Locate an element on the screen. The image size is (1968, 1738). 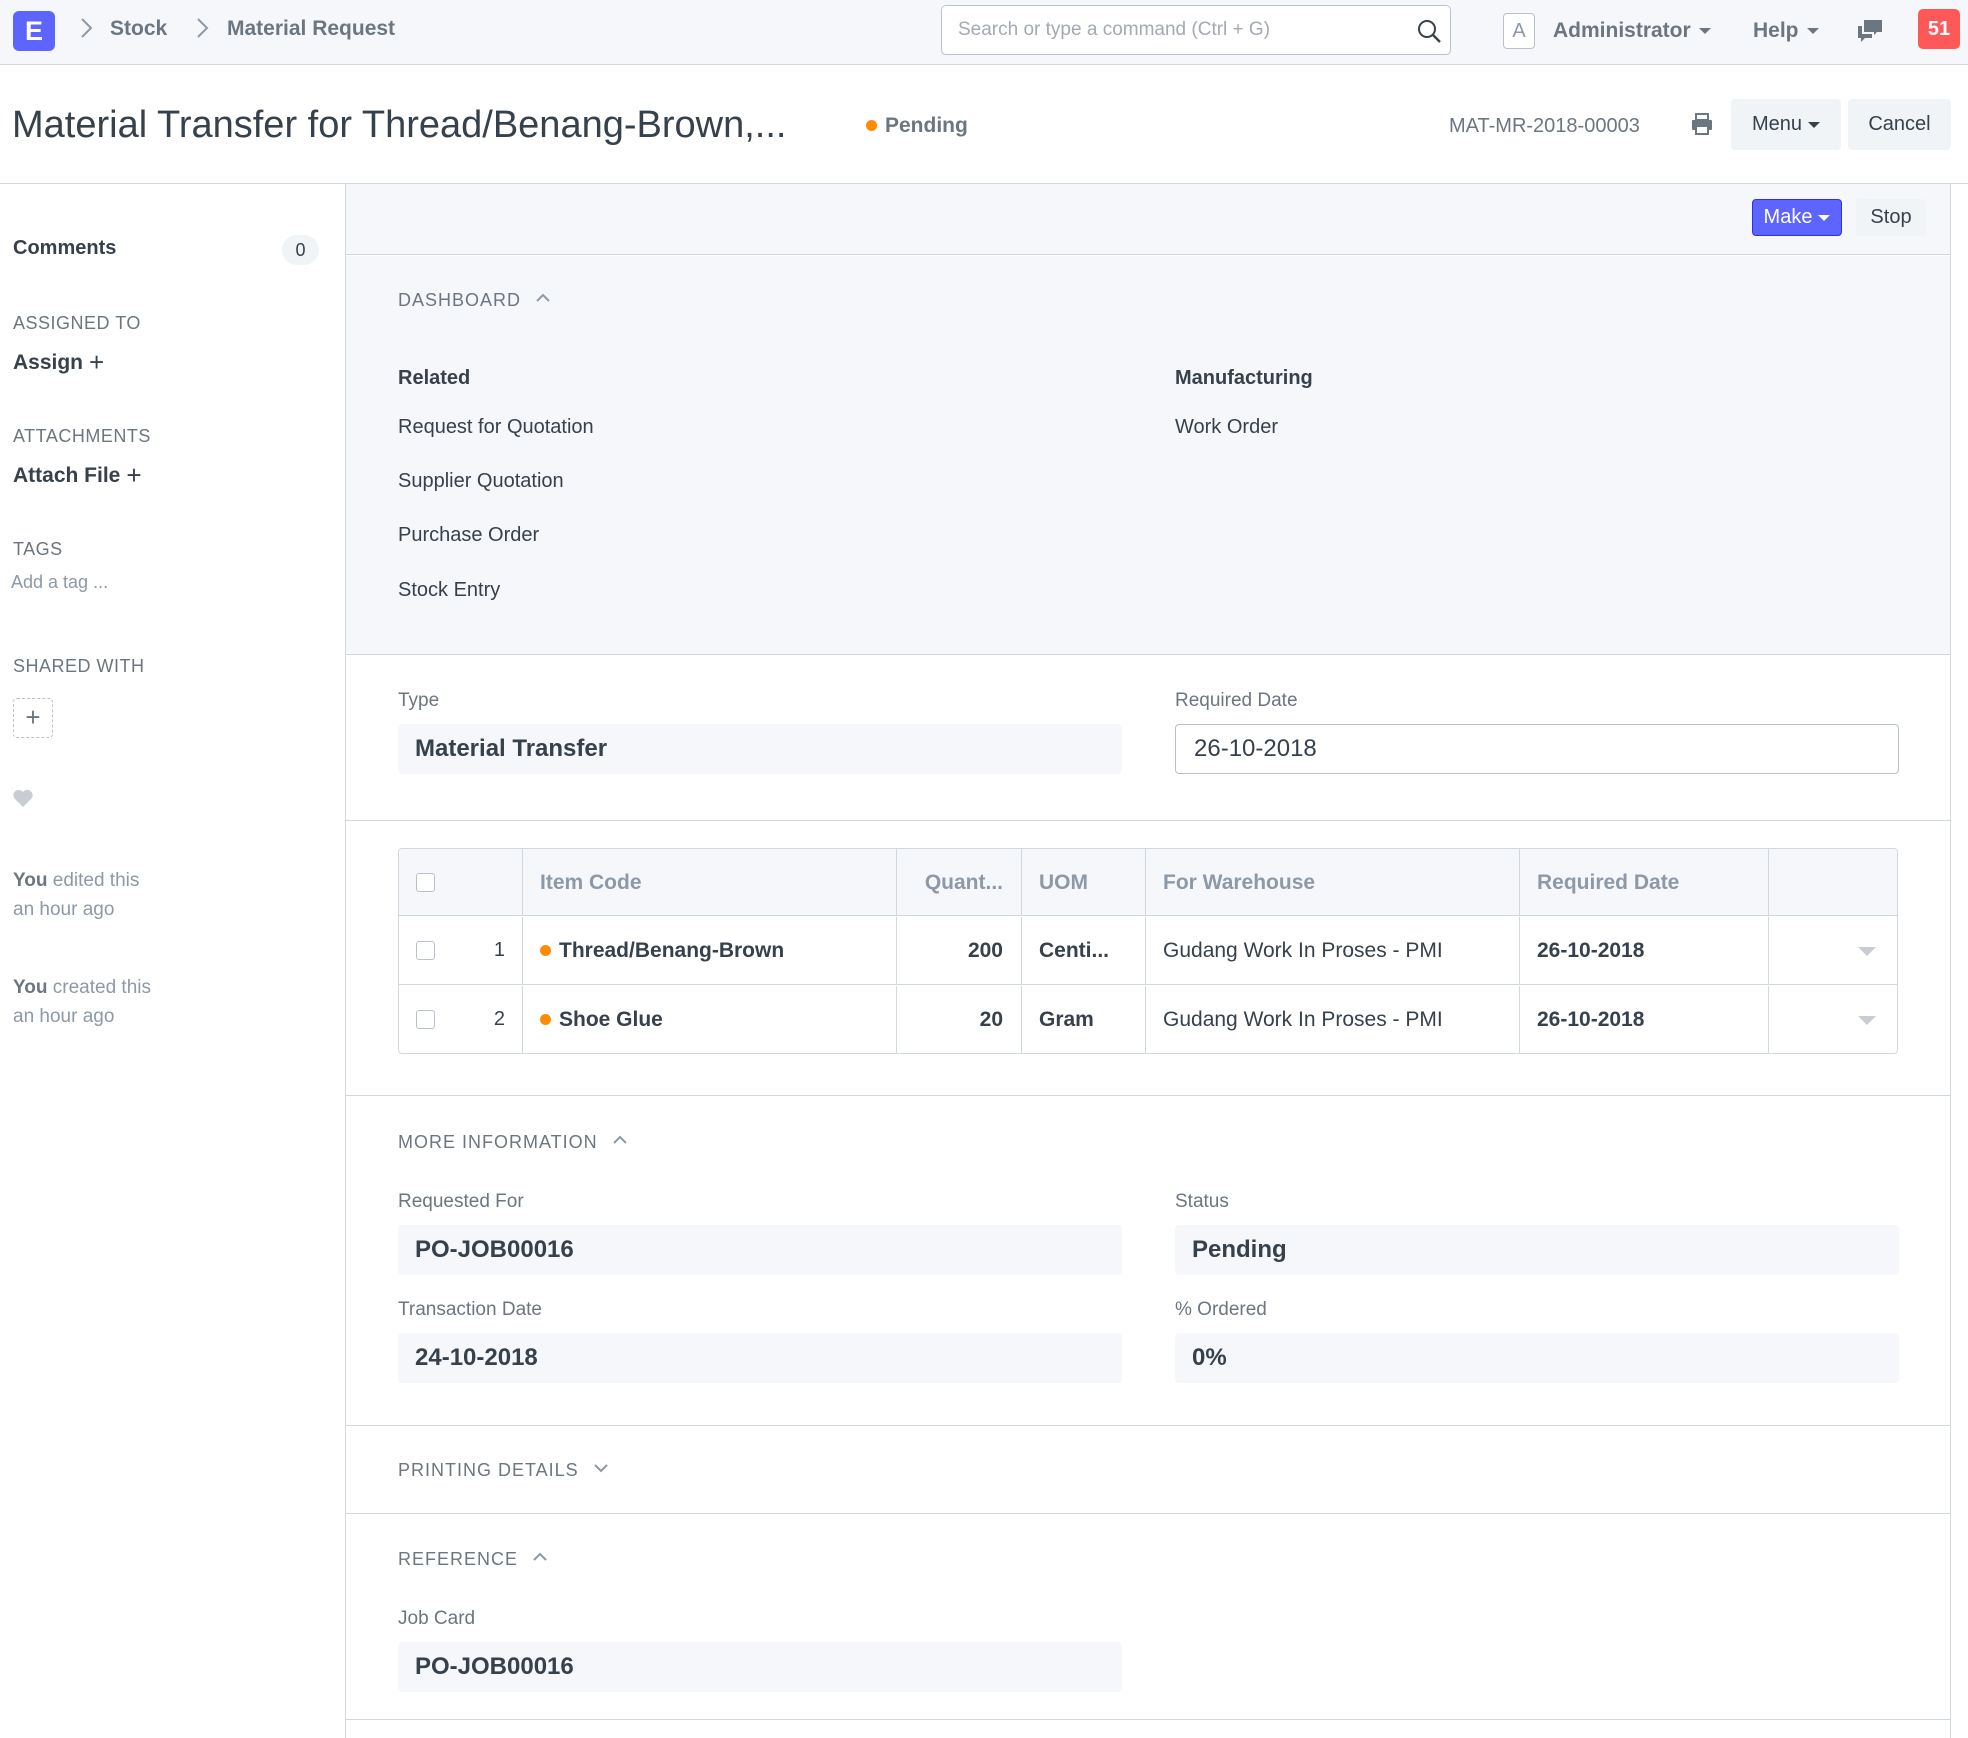
user-menu: Administrator is located at coordinates (1632, 31).